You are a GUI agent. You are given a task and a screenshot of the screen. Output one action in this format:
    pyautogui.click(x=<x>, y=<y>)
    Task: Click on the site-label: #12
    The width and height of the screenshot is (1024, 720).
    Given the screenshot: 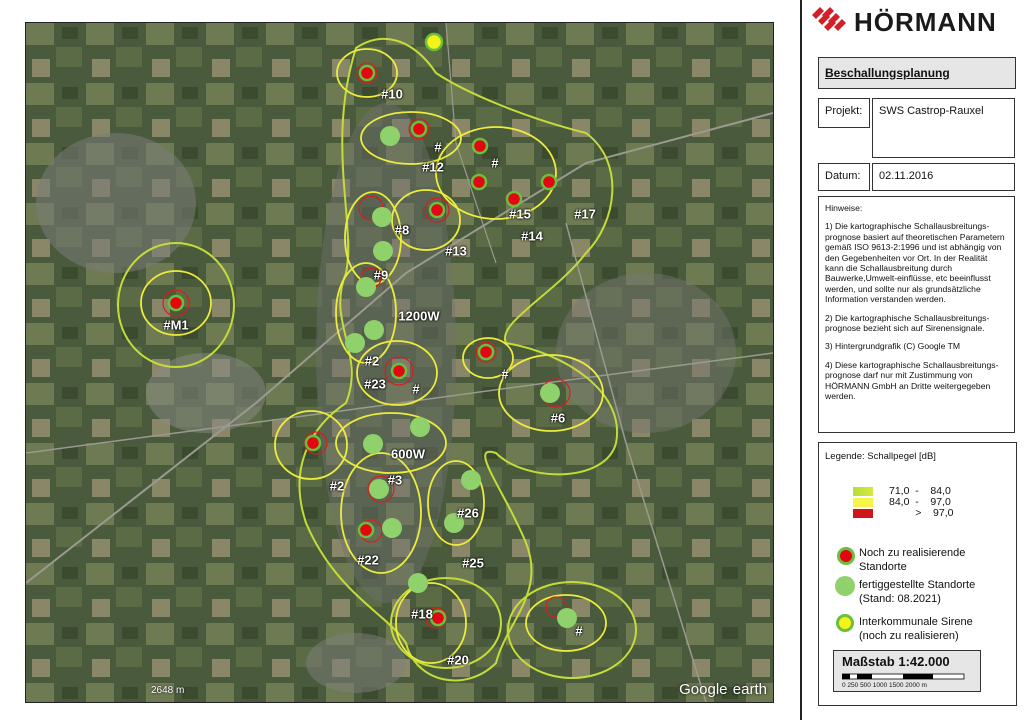 What is the action you would take?
    pyautogui.click(x=433, y=167)
    